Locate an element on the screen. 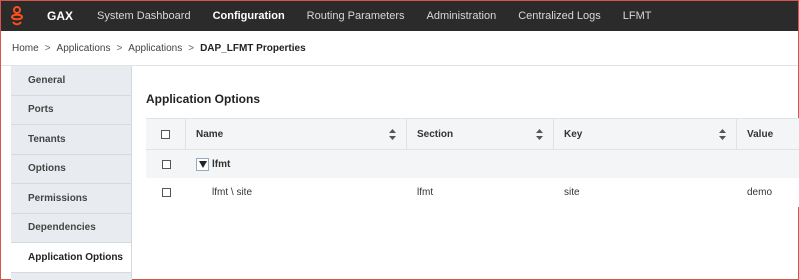 This screenshot has height=280, width=799. row-section: lfmt is located at coordinates (425, 192).